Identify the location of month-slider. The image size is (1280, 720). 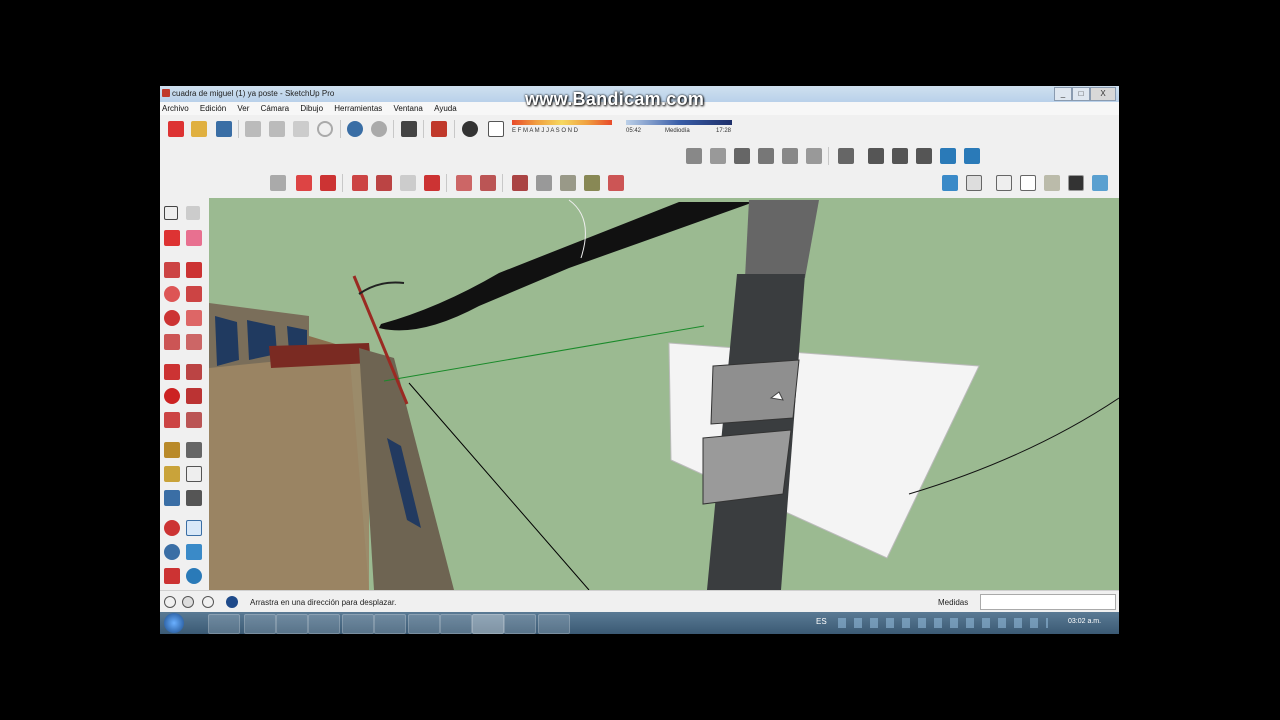
(562, 122).